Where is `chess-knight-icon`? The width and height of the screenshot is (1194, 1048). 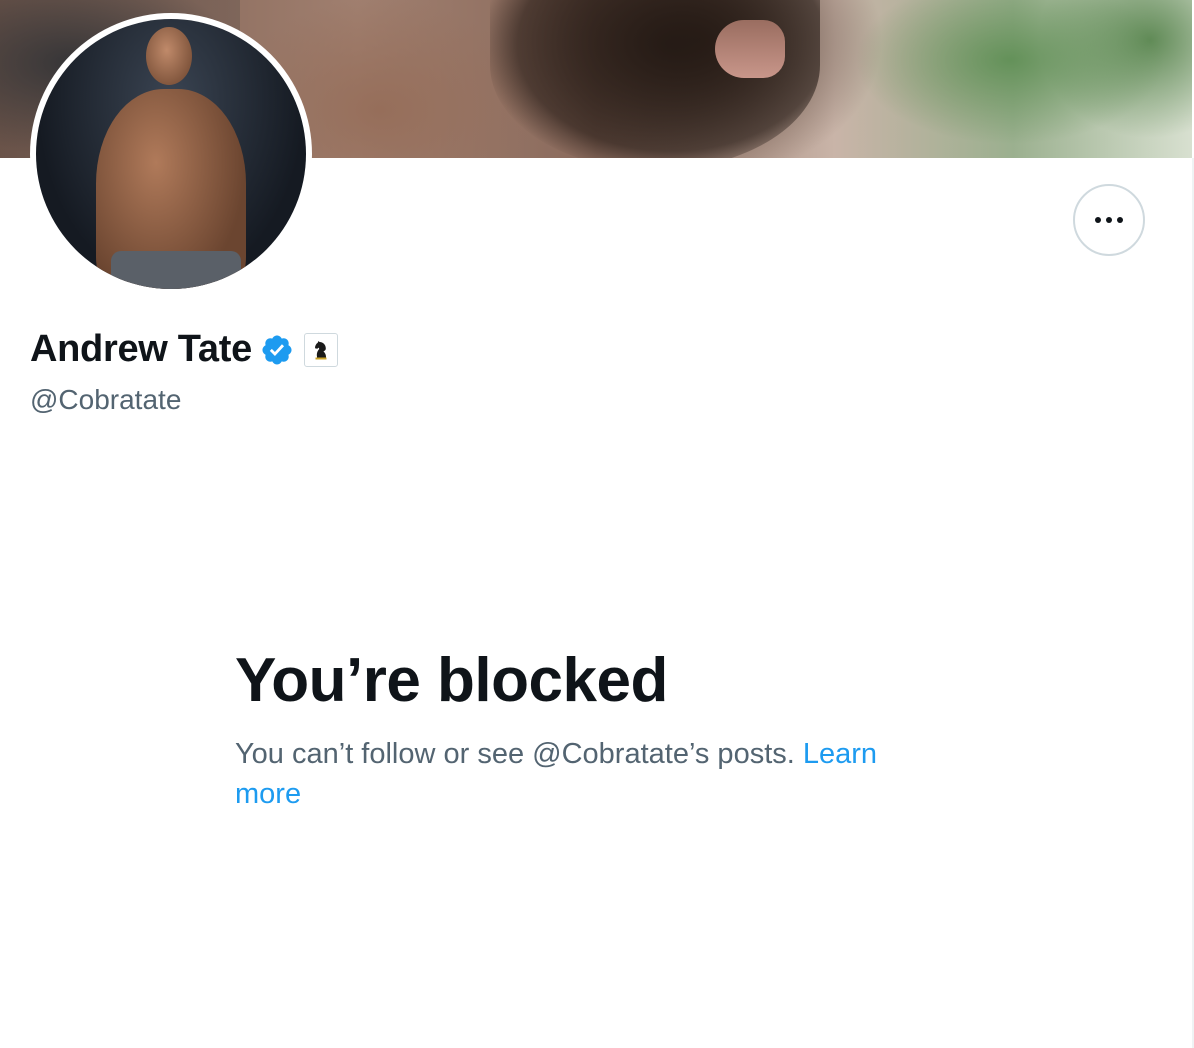
chess-knight-icon is located at coordinates (320, 349).